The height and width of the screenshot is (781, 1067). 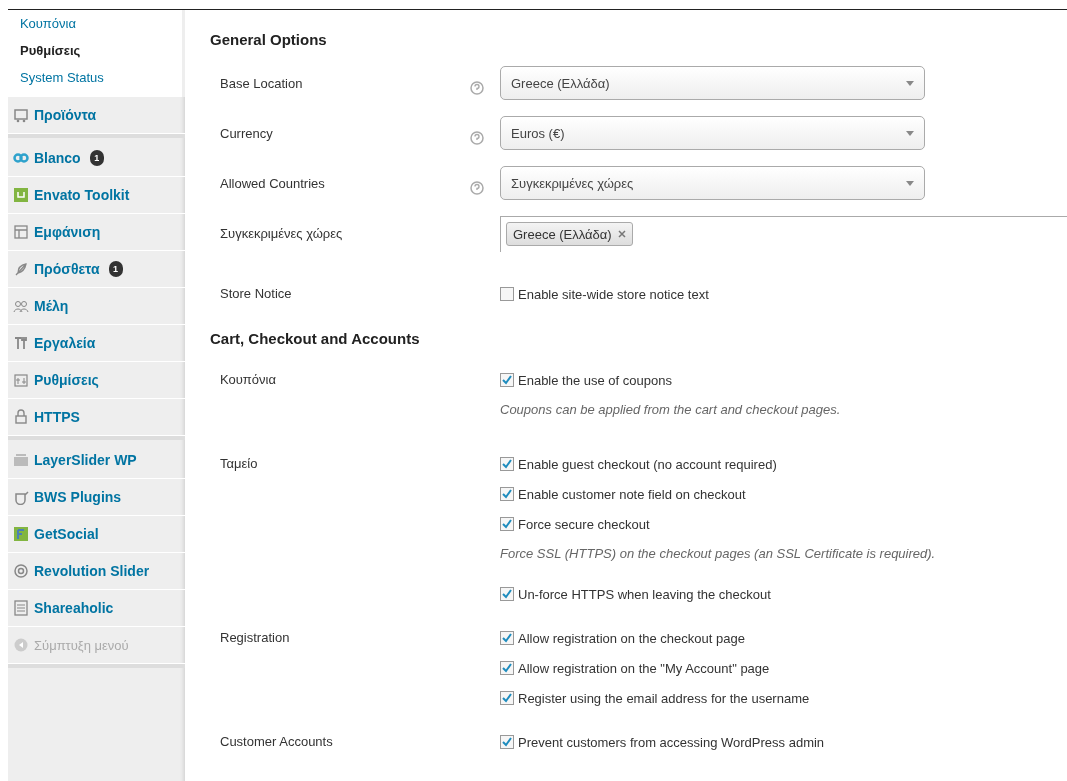 I want to click on checkbox-label: Enable site-wide store notice text, so click(x=613, y=294).